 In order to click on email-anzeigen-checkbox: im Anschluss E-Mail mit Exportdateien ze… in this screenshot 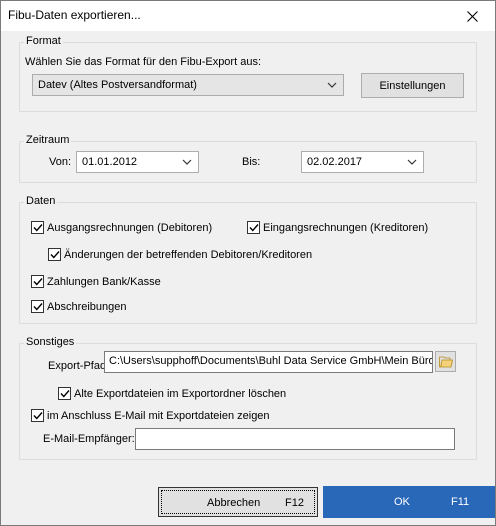, I will do `click(150, 415)`.